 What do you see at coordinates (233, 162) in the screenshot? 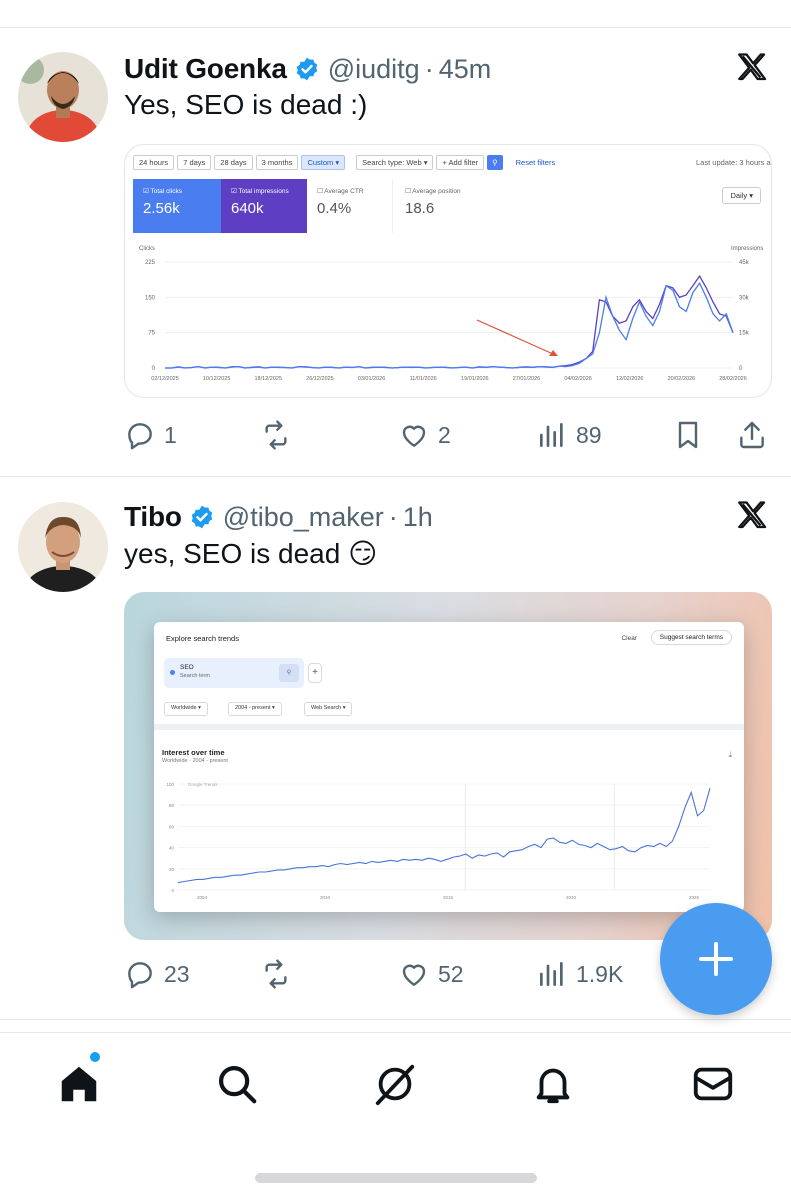
I see `filter-28d: 28 days` at bounding box center [233, 162].